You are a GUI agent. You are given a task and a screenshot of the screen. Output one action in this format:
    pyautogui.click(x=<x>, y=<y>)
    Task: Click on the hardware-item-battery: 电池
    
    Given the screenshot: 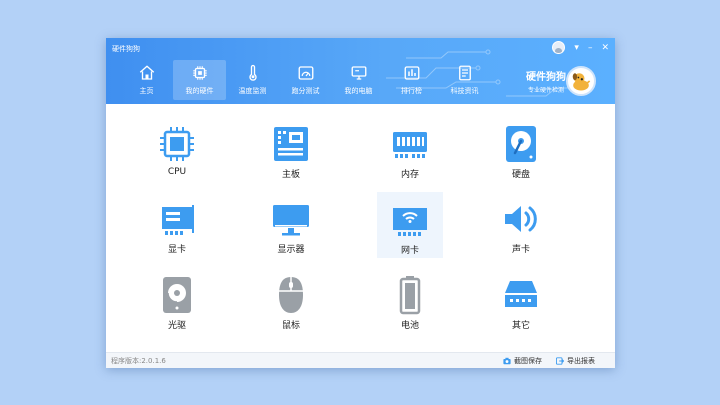 What is the action you would take?
    pyautogui.click(x=410, y=300)
    